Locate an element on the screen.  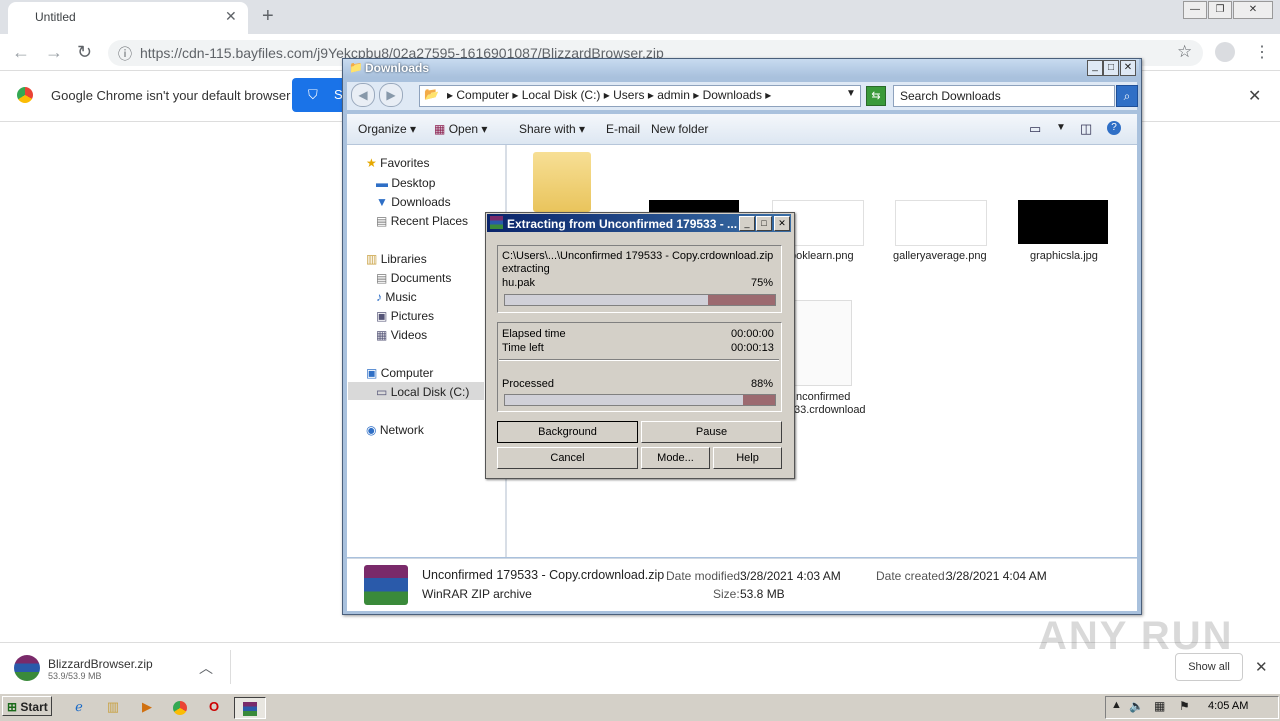
breadcrumb-downloads: Downloads is located at coordinates (732, 95).